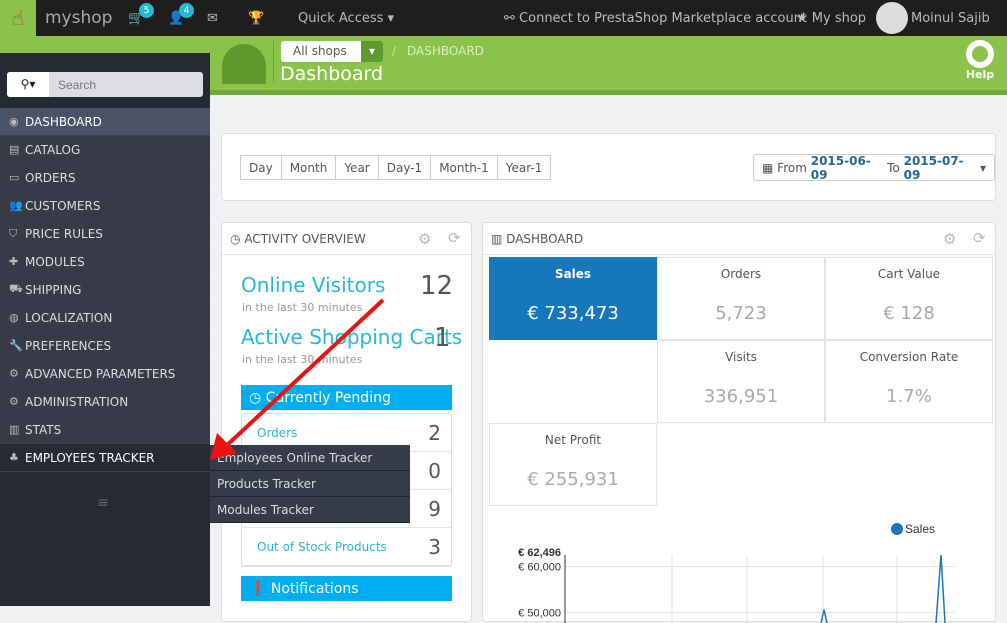 The height and width of the screenshot is (623, 1007). Describe the element at coordinates (346, 18) in the screenshot. I see `quick-access-menu: Quick Access ▾` at that location.